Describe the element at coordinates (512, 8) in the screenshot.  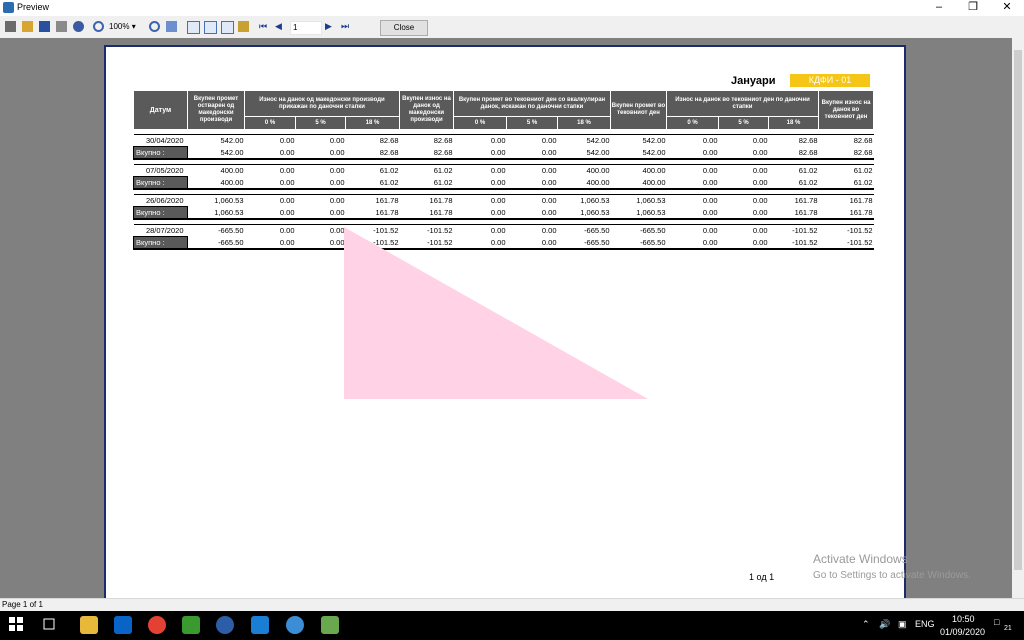
I see `title-bar: Preview – ❐ ✕` at that location.